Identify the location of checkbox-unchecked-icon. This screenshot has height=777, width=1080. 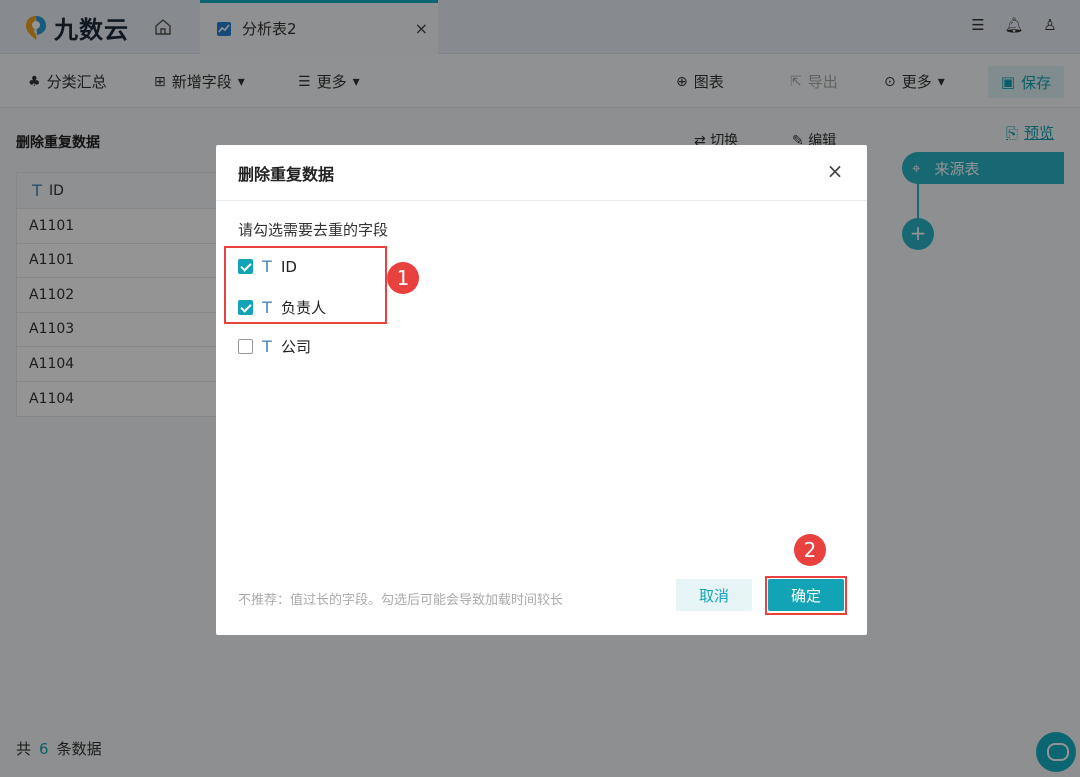
(245, 346).